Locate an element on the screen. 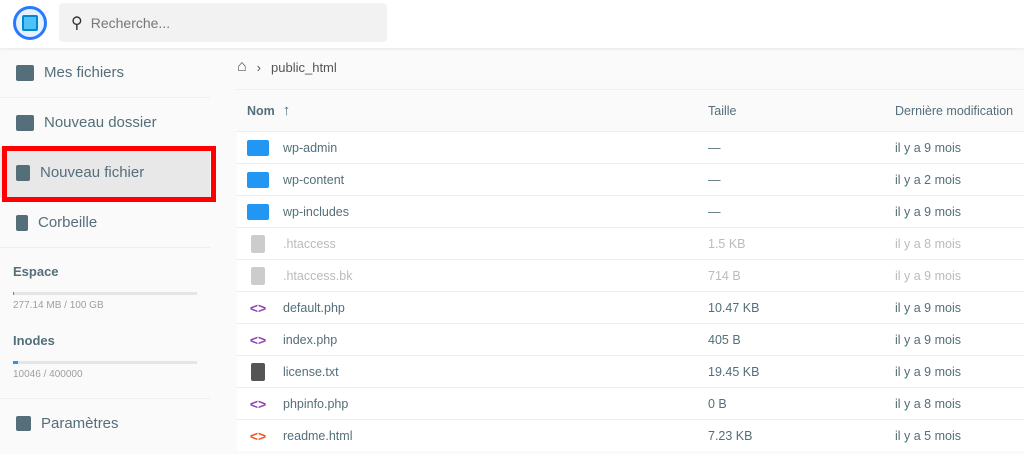  file-size: 10.47 KB is located at coordinates (734, 307).